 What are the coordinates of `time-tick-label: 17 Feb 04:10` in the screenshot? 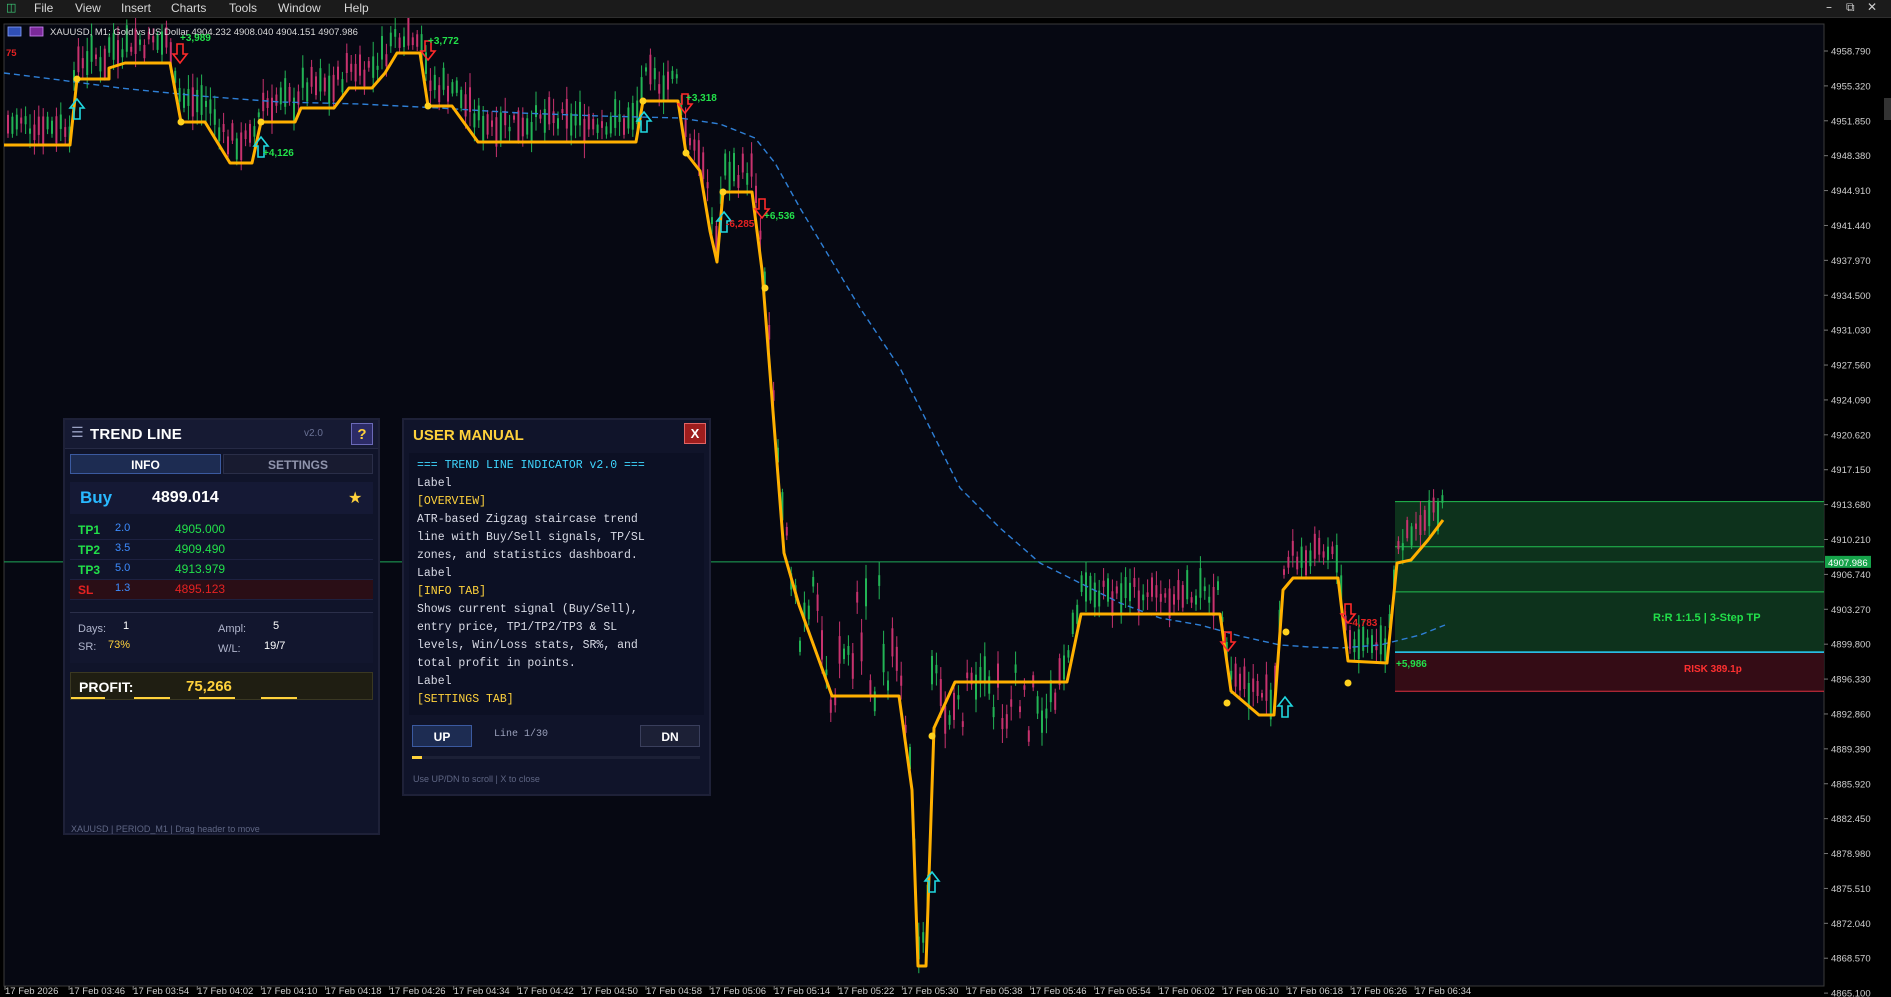 It's located at (289, 991).